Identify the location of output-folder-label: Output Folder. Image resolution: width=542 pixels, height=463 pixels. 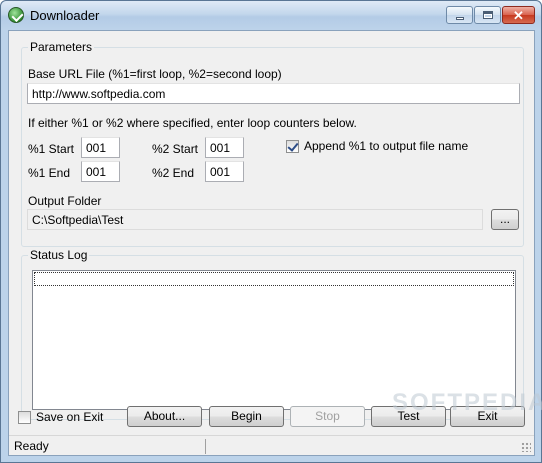
(65, 201).